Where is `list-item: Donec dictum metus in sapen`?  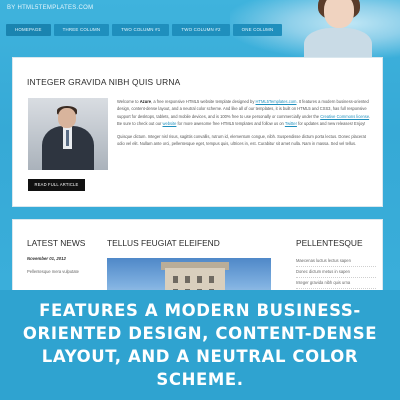 list-item: Donec dictum metus in sapen is located at coordinates (336, 272).